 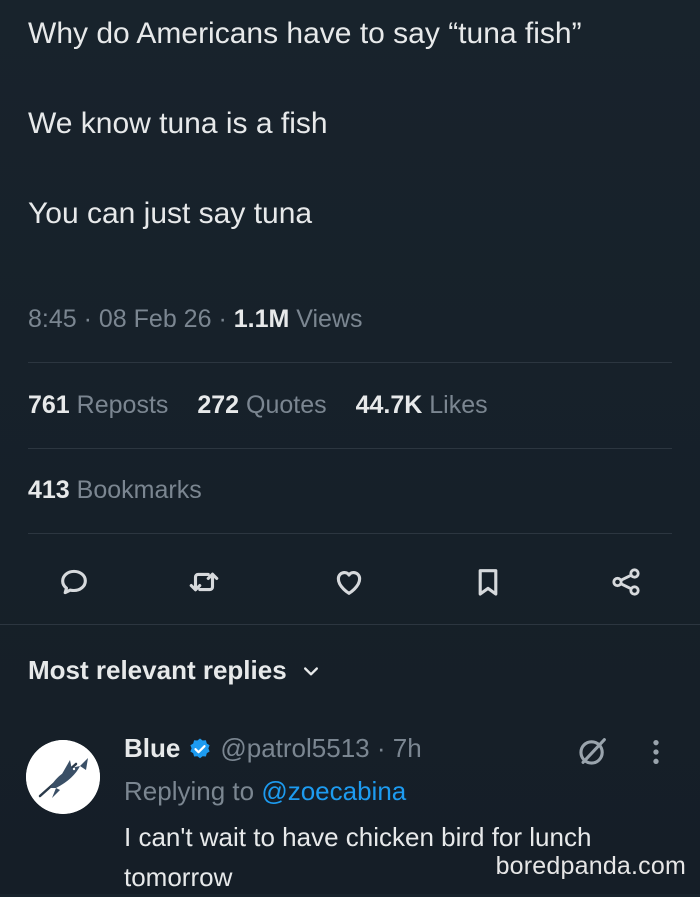 I want to click on verified-badge-icon, so click(x=200, y=748).